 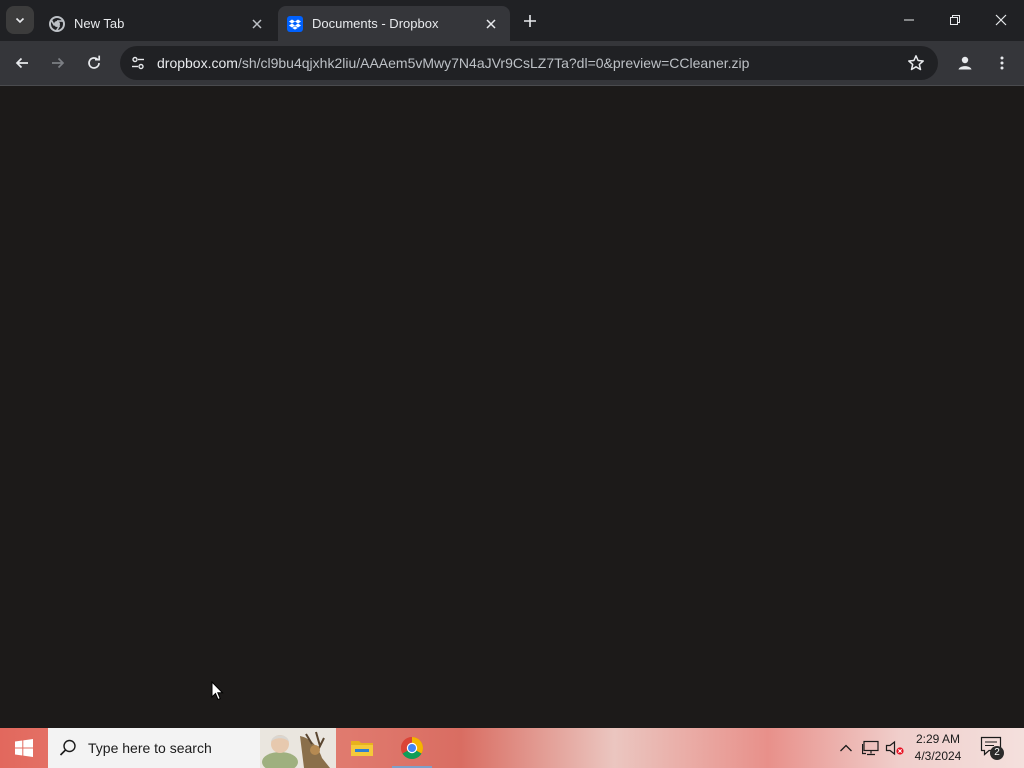 I want to click on tab-new-tab: New Tab, so click(x=158, y=23).